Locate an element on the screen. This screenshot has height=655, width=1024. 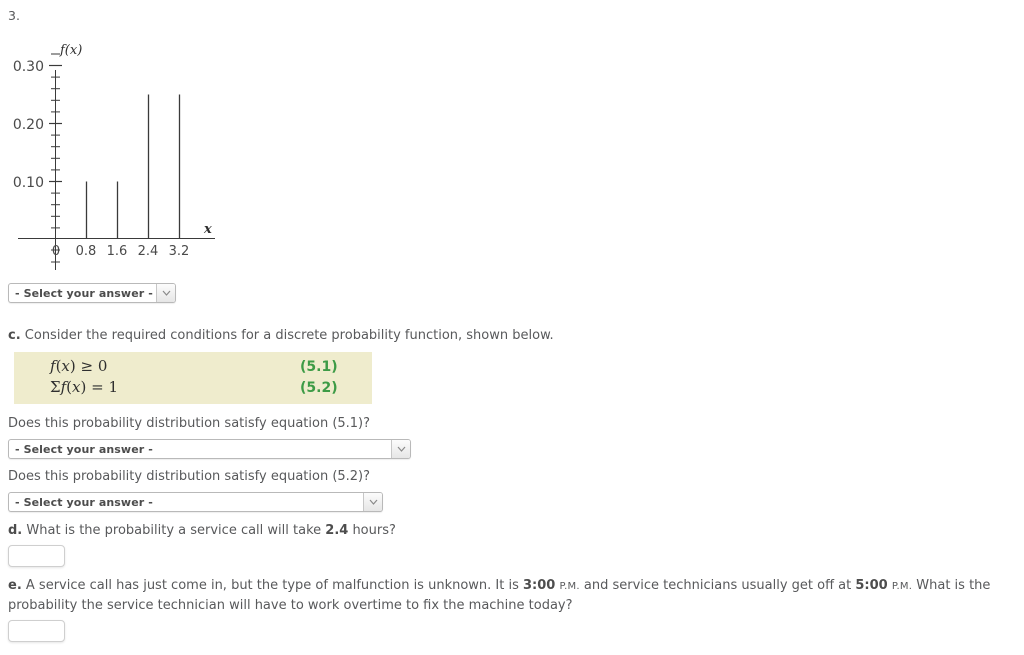
x-tick-label-0: 0 is located at coordinates (56, 251).